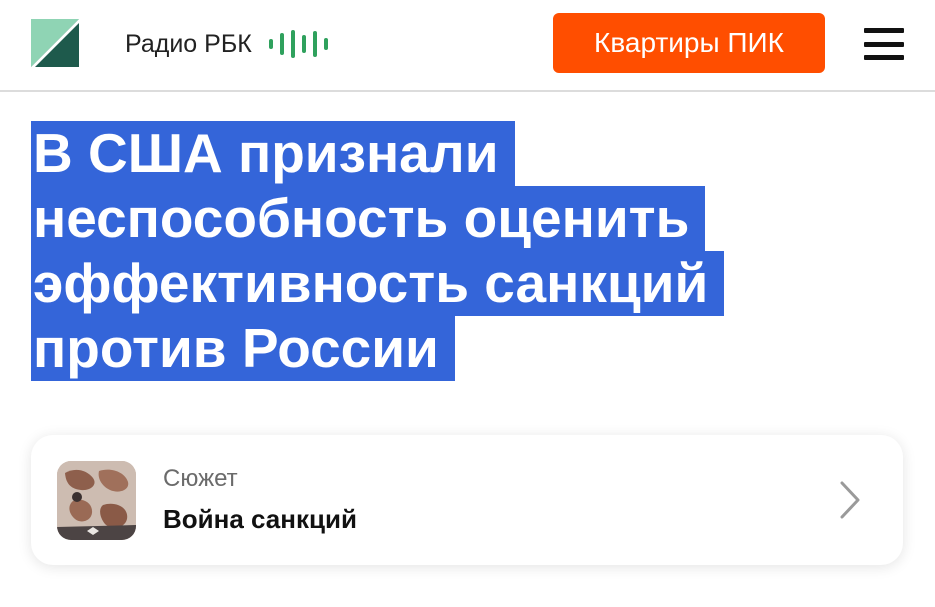 This screenshot has height=607, width=935. Describe the element at coordinates (273, 153) in the screenshot. I see `headline-line-1: В США признали` at that location.